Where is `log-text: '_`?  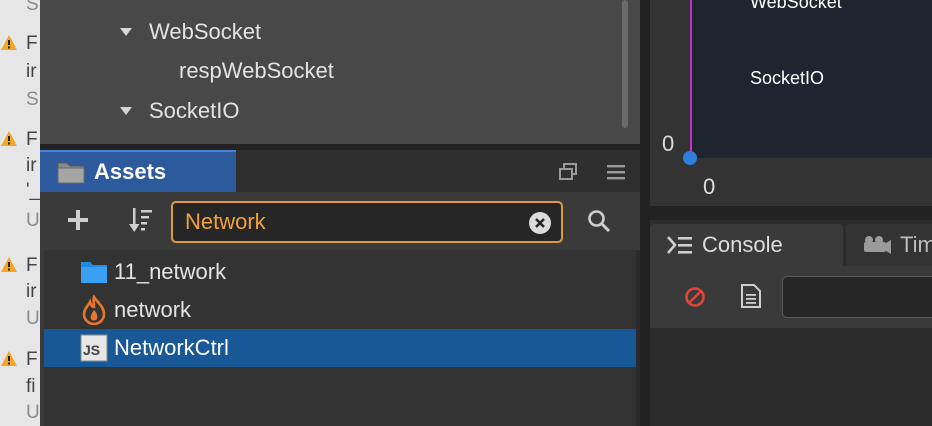
log-text: '_ is located at coordinates (33, 190).